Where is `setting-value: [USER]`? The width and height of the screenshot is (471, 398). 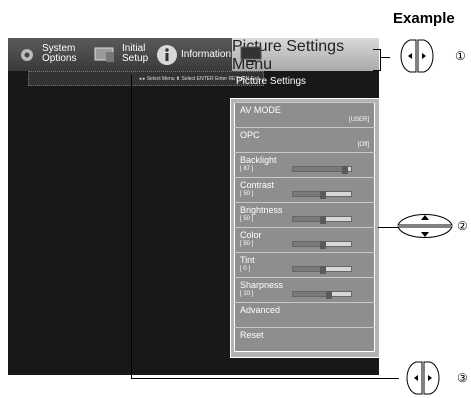 setting-value: [USER] is located at coordinates (358, 120).